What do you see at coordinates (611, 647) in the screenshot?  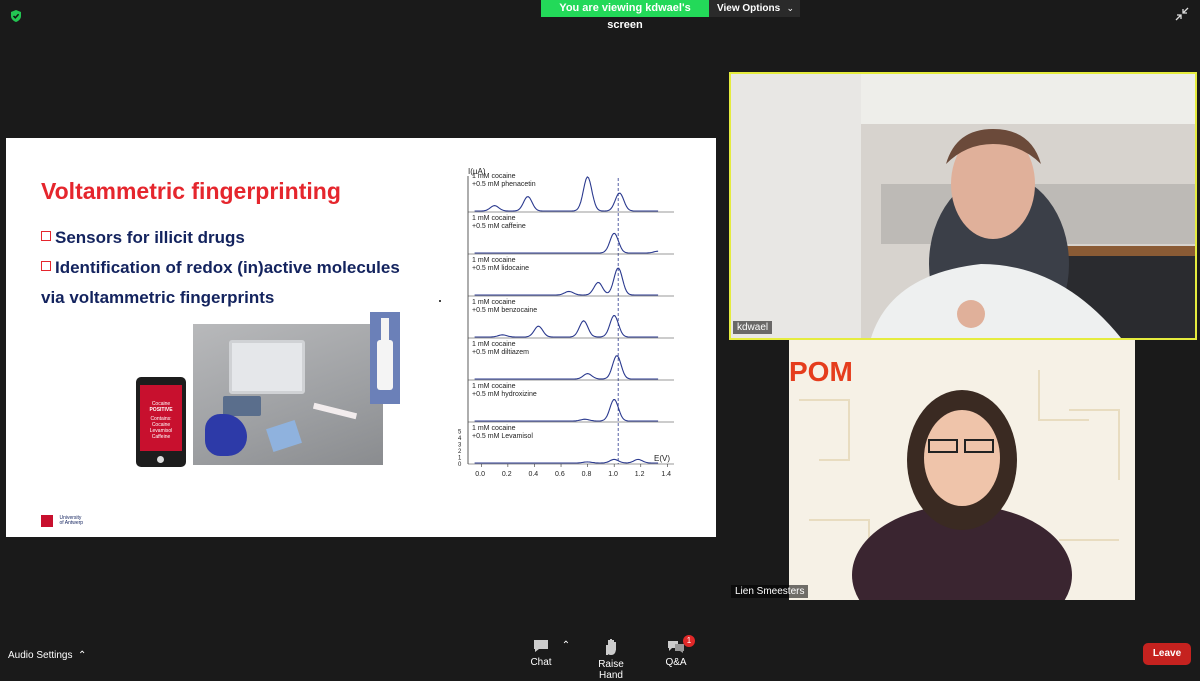 I see `raise-hand-icon` at bounding box center [611, 647].